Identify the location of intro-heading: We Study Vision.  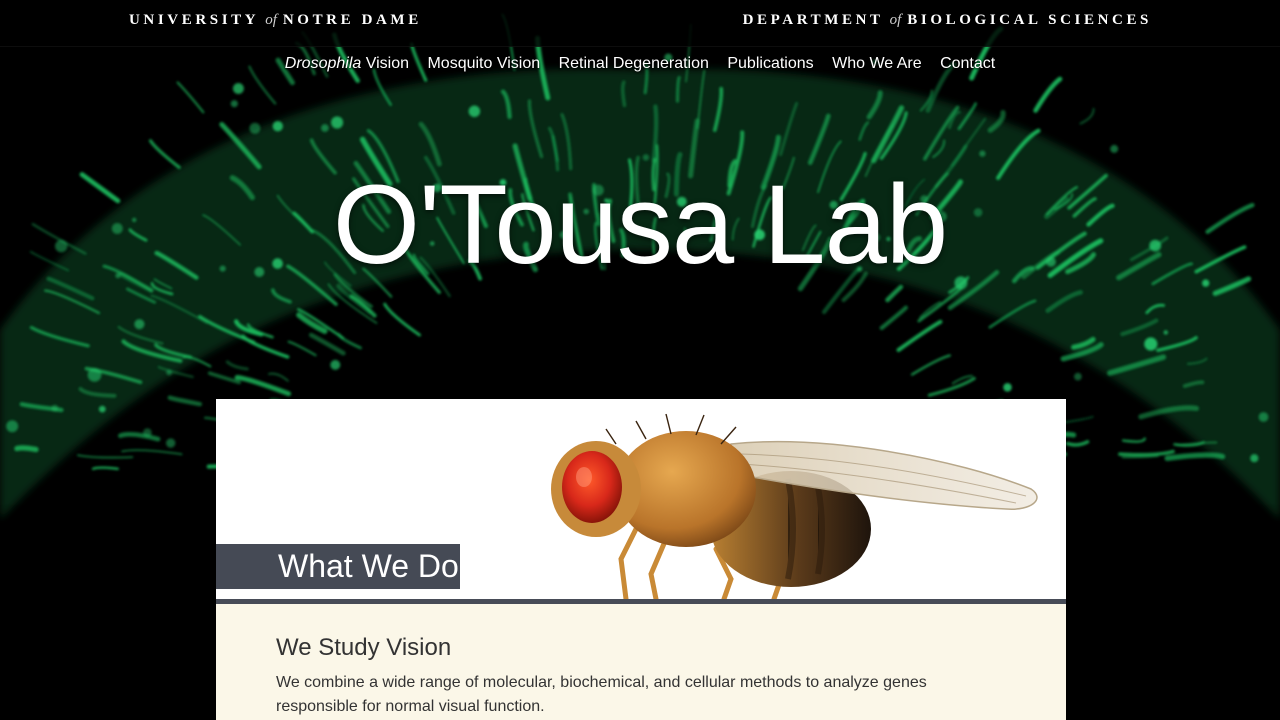
(364, 647).